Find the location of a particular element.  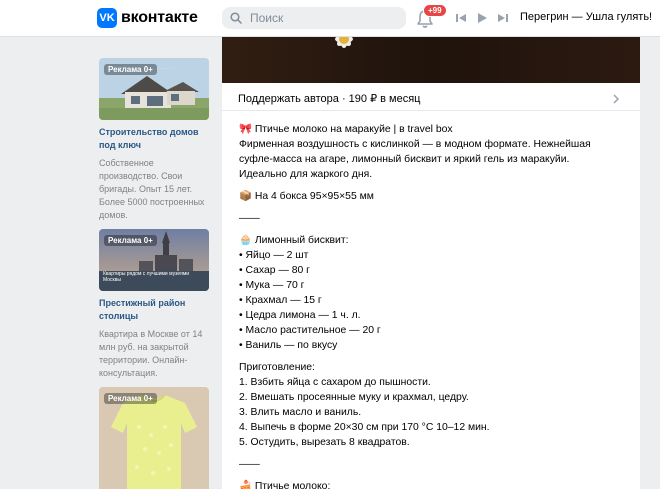

ad-card: Реклама 0+ is located at coordinates (154, 438).